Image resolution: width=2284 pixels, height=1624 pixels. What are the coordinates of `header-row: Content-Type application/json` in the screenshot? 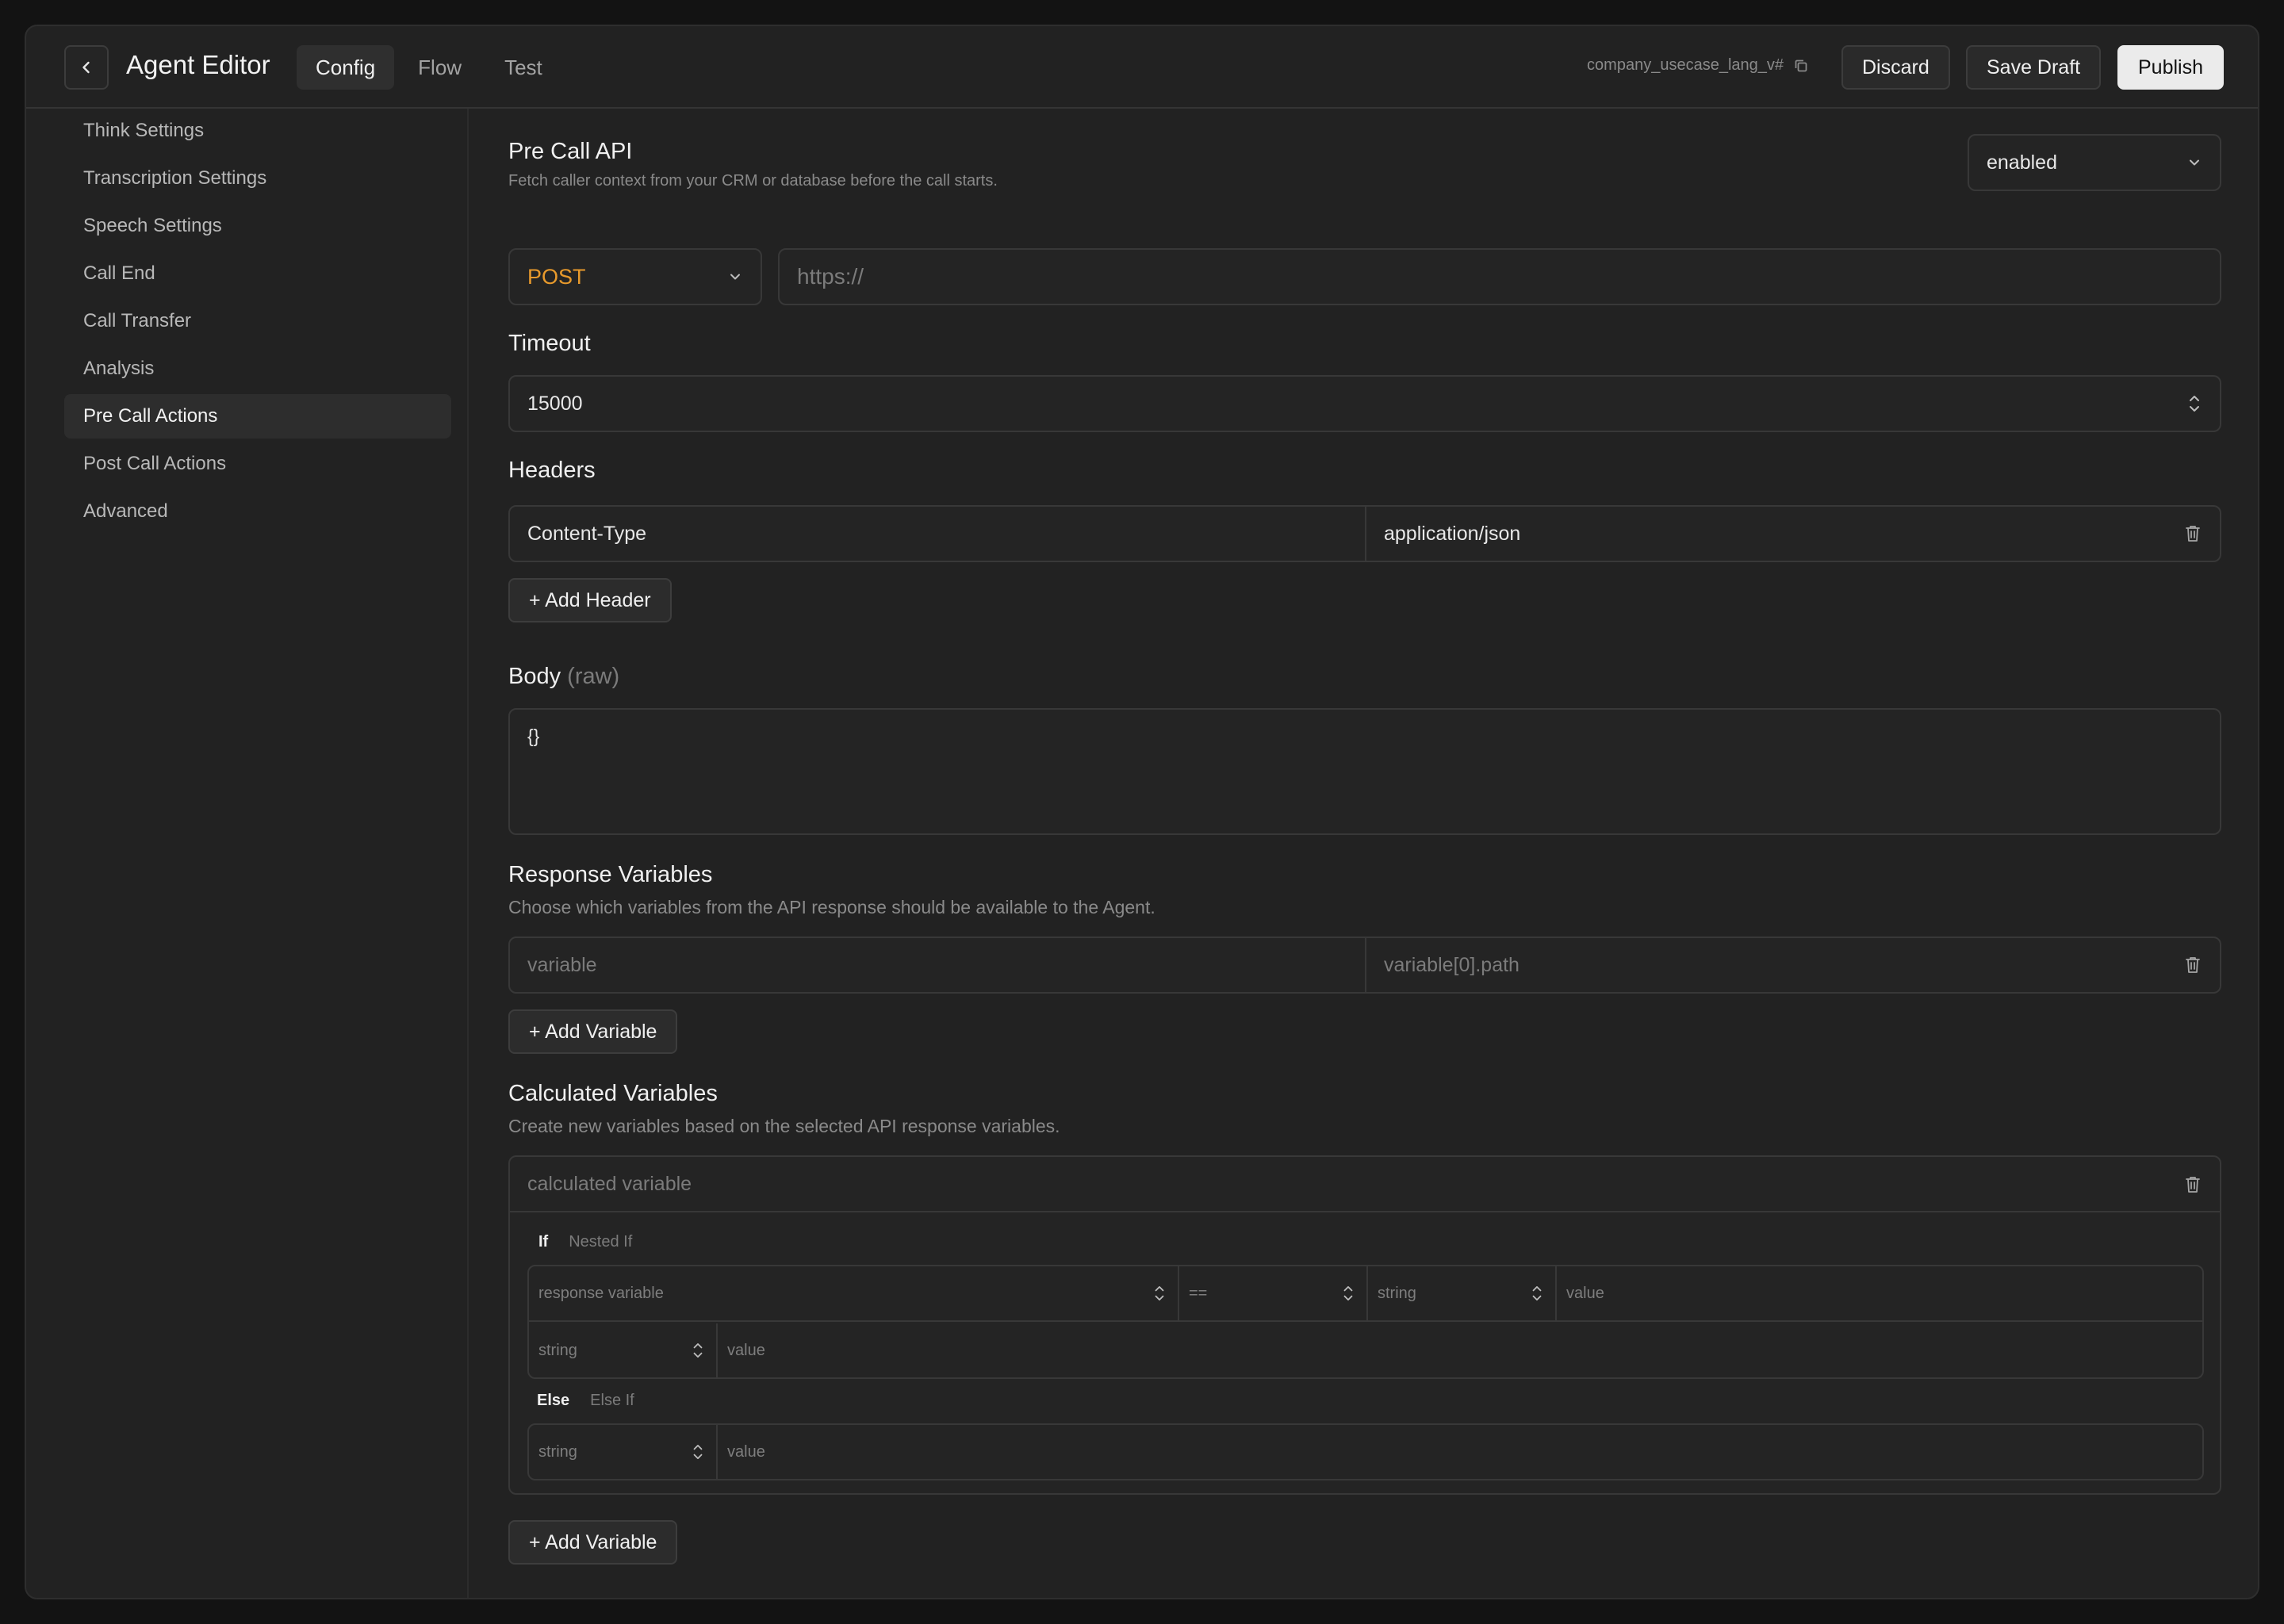 It's located at (1364, 533).